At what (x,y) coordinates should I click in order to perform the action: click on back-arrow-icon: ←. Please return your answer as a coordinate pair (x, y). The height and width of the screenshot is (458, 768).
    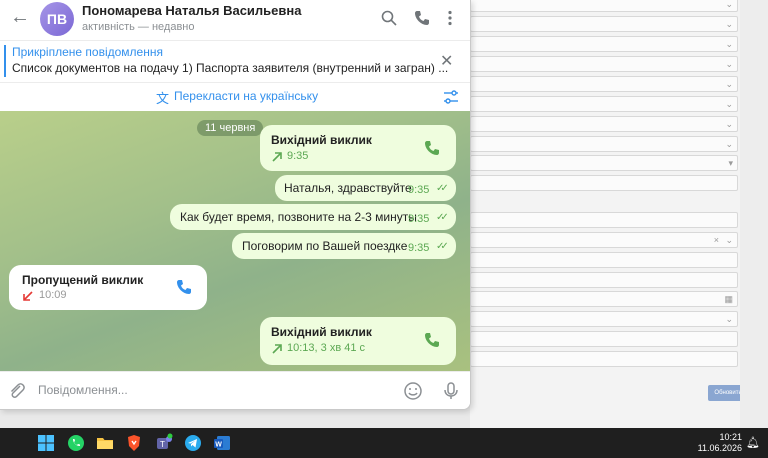
    Looking at the image, I should click on (20, 17).